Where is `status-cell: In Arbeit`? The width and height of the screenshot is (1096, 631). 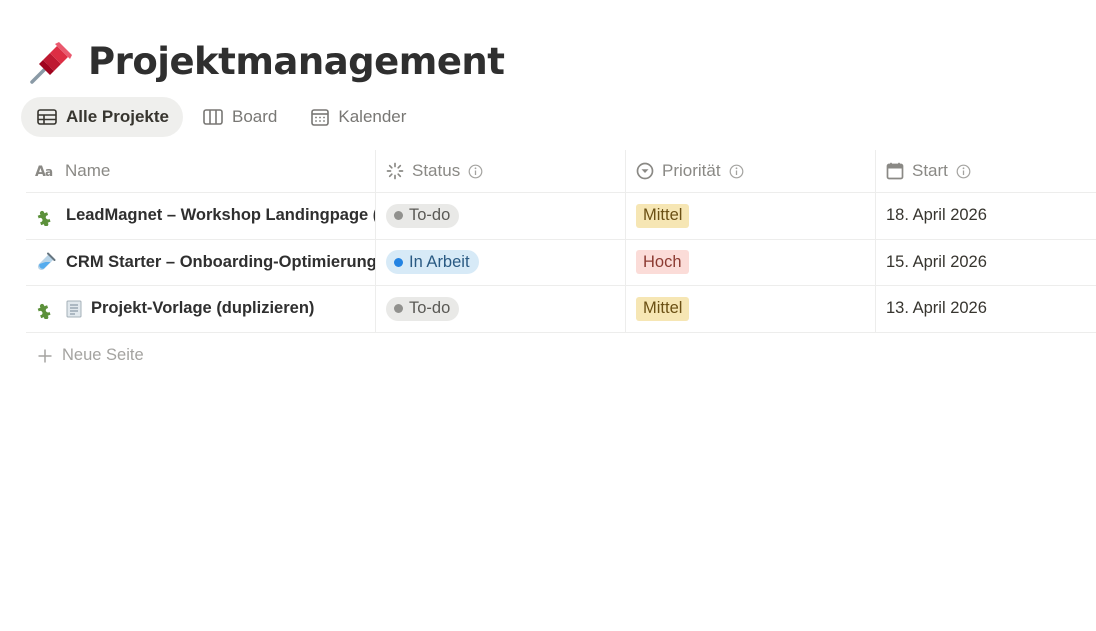
status-cell: In Arbeit is located at coordinates (501, 262).